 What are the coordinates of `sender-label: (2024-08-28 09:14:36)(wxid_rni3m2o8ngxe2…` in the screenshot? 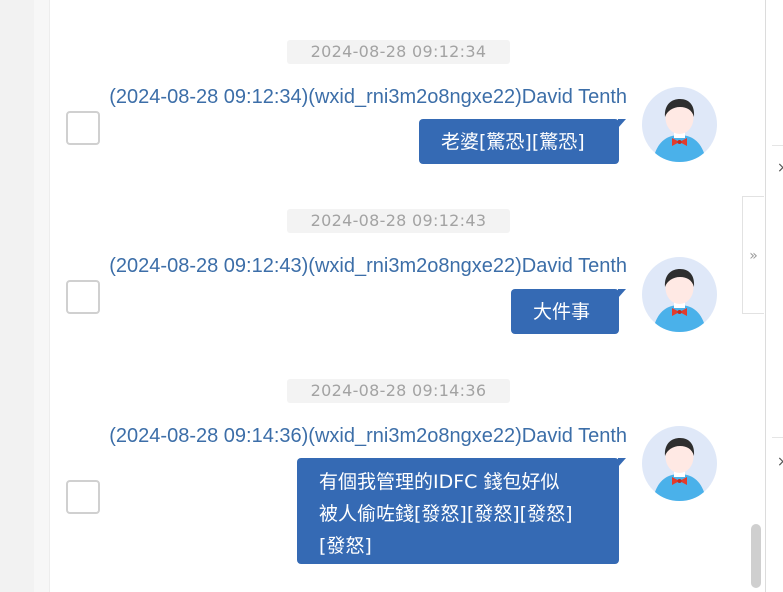 It's located at (368, 436).